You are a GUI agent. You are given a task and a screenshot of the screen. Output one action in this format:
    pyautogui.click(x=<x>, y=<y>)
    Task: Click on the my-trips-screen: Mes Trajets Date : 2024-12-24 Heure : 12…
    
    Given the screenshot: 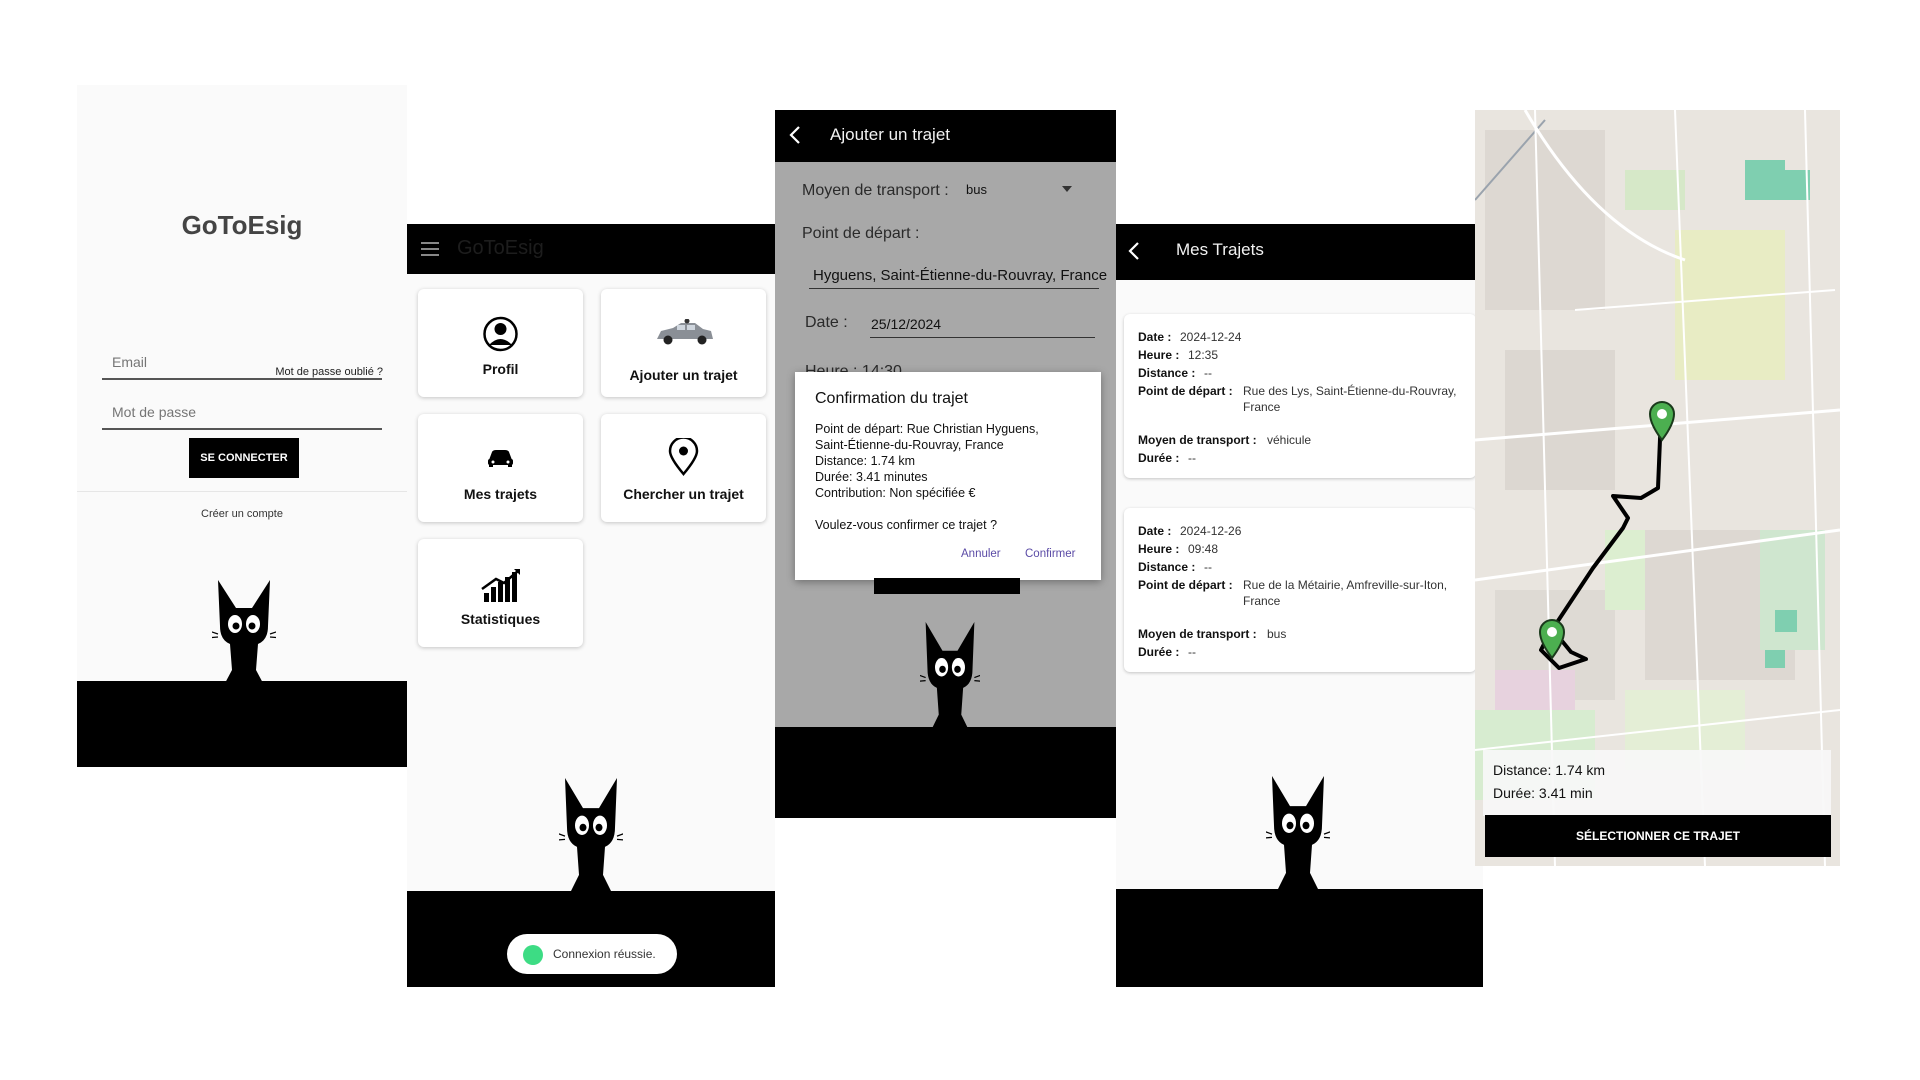 What is the action you would take?
    pyautogui.click(x=1299, y=605)
    